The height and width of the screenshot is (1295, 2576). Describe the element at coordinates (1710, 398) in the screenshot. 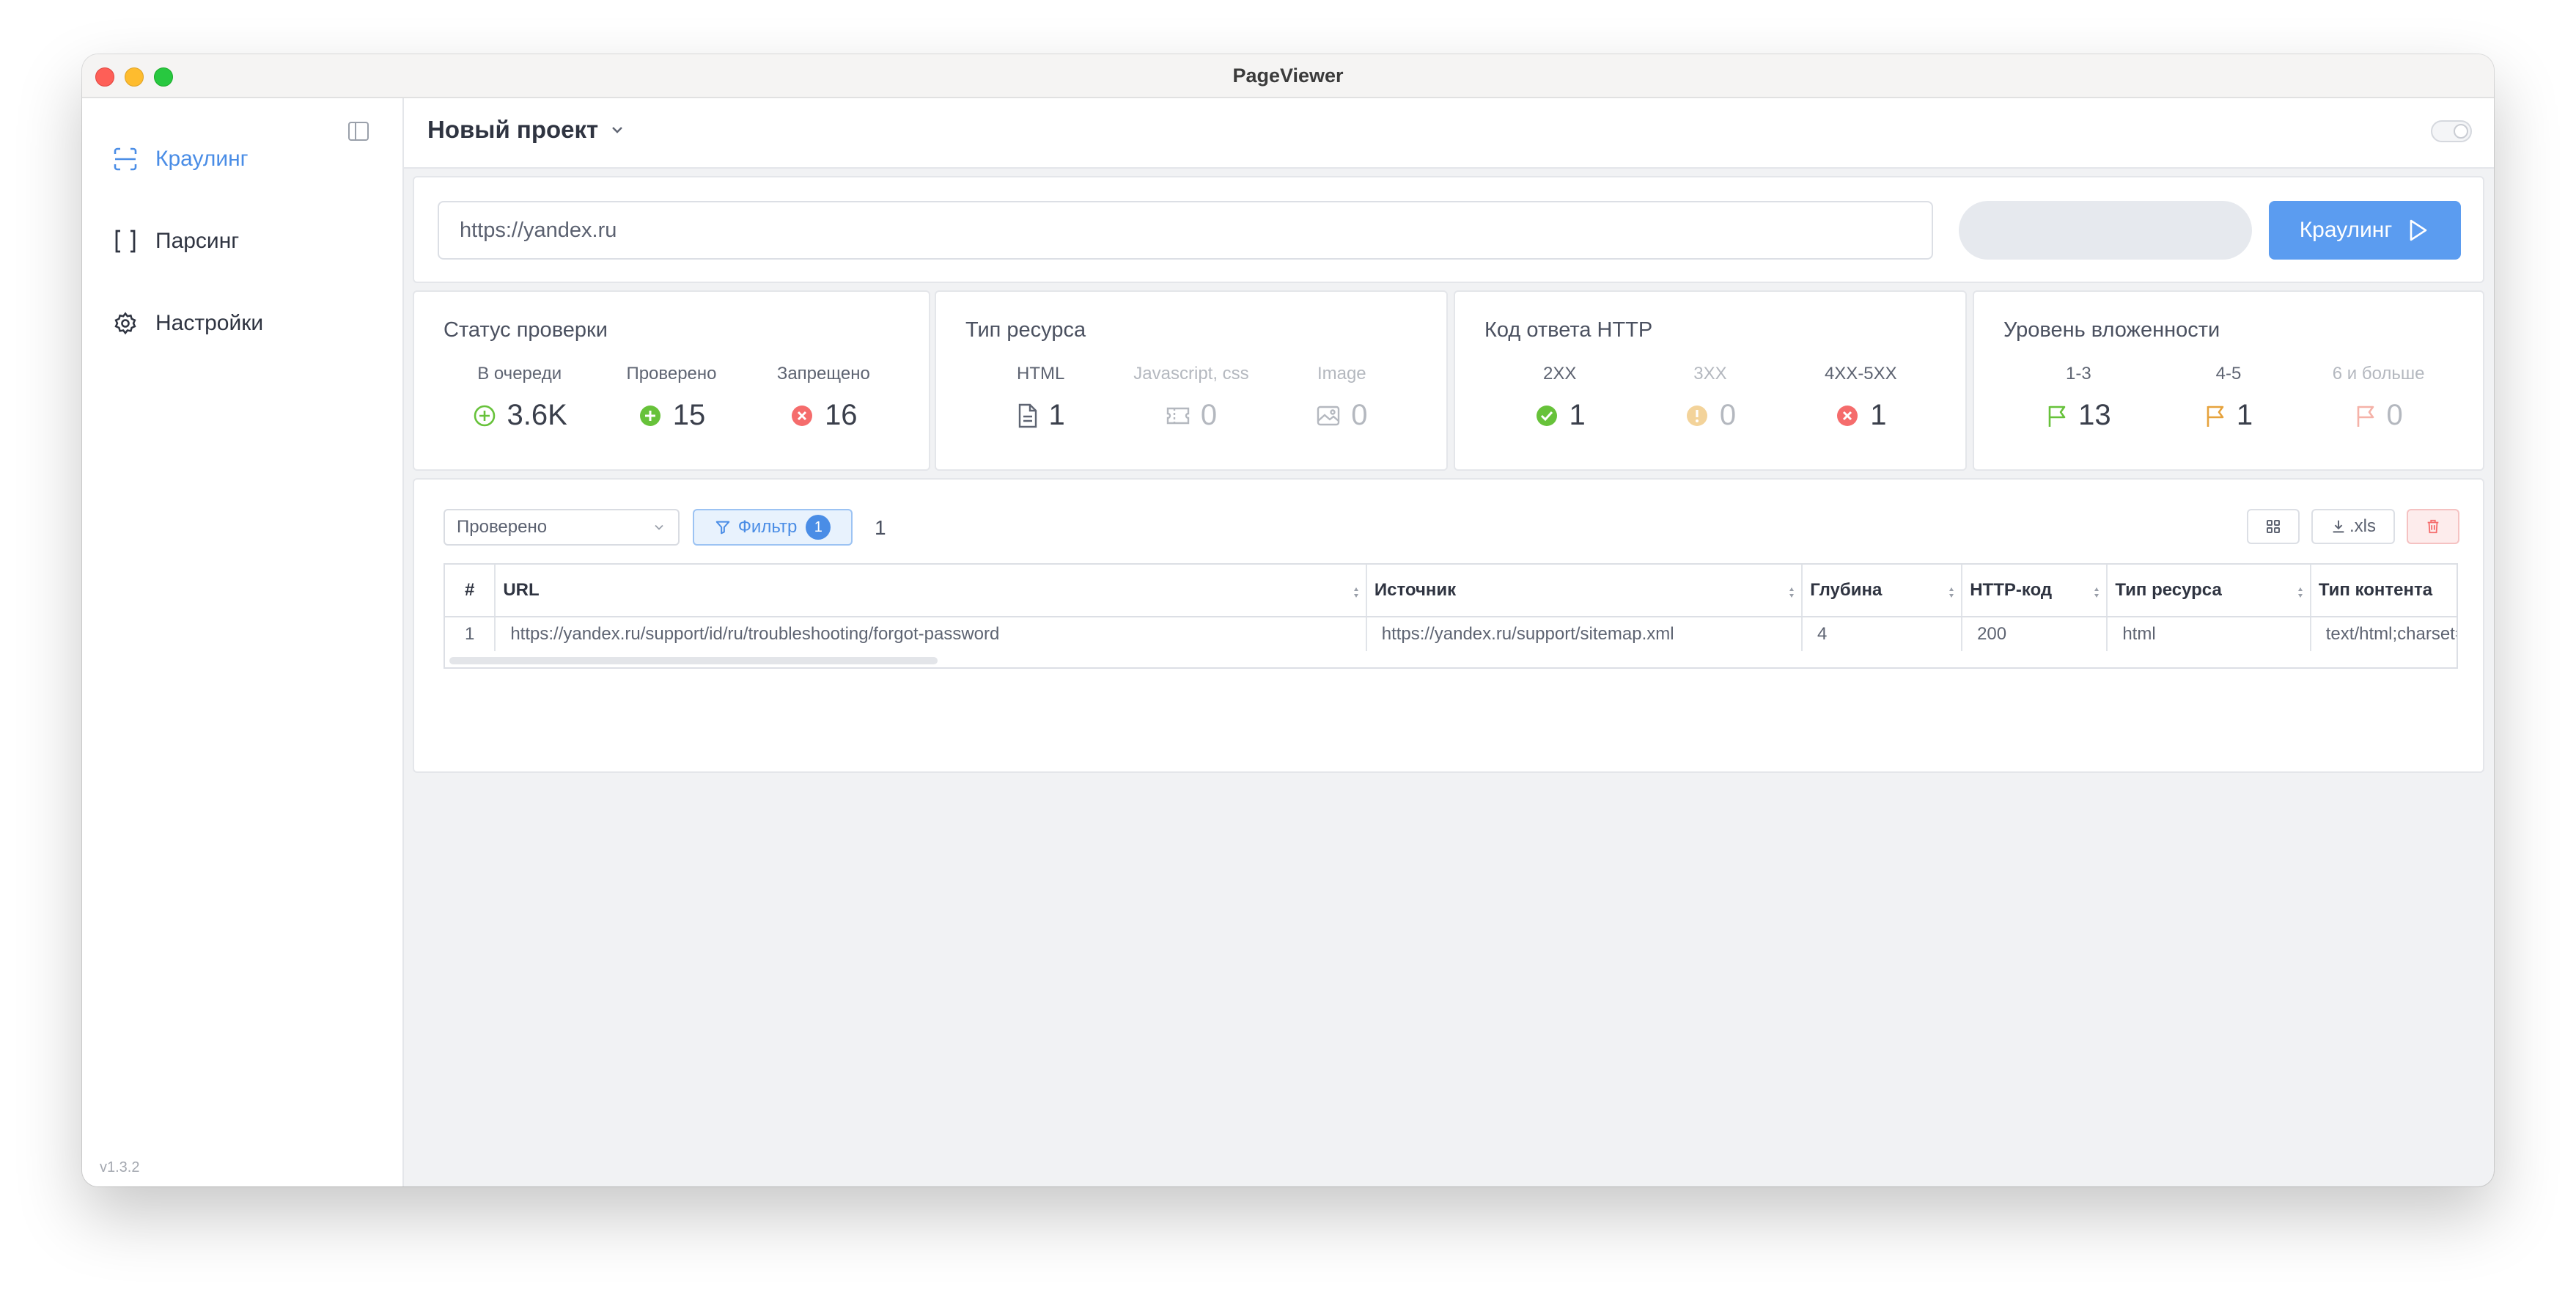

I see `stat-3xx: 3XX 0` at that location.